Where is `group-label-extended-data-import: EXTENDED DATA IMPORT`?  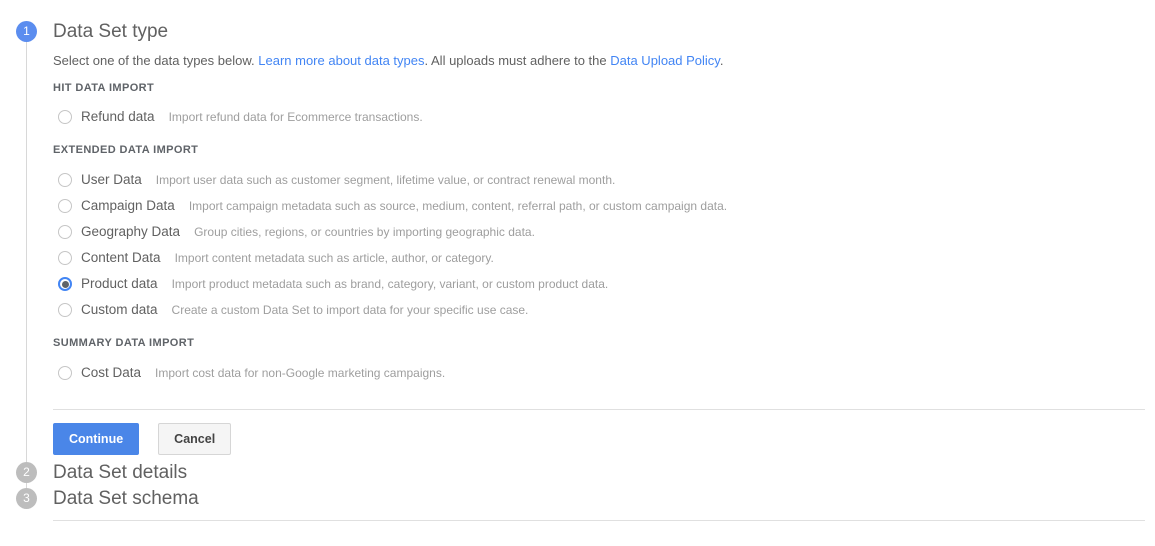 group-label-extended-data-import: EXTENDED DATA IMPORT is located at coordinates (126, 150).